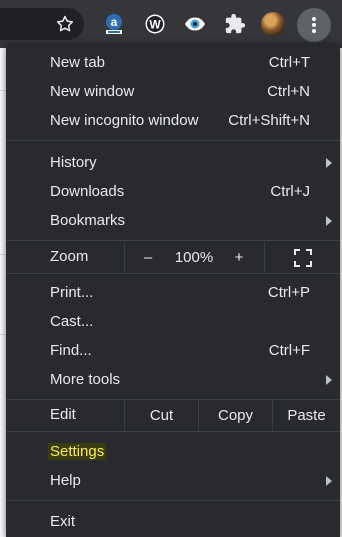 The width and height of the screenshot is (342, 537). What do you see at coordinates (173, 480) in the screenshot?
I see `menu-item-help: Help` at bounding box center [173, 480].